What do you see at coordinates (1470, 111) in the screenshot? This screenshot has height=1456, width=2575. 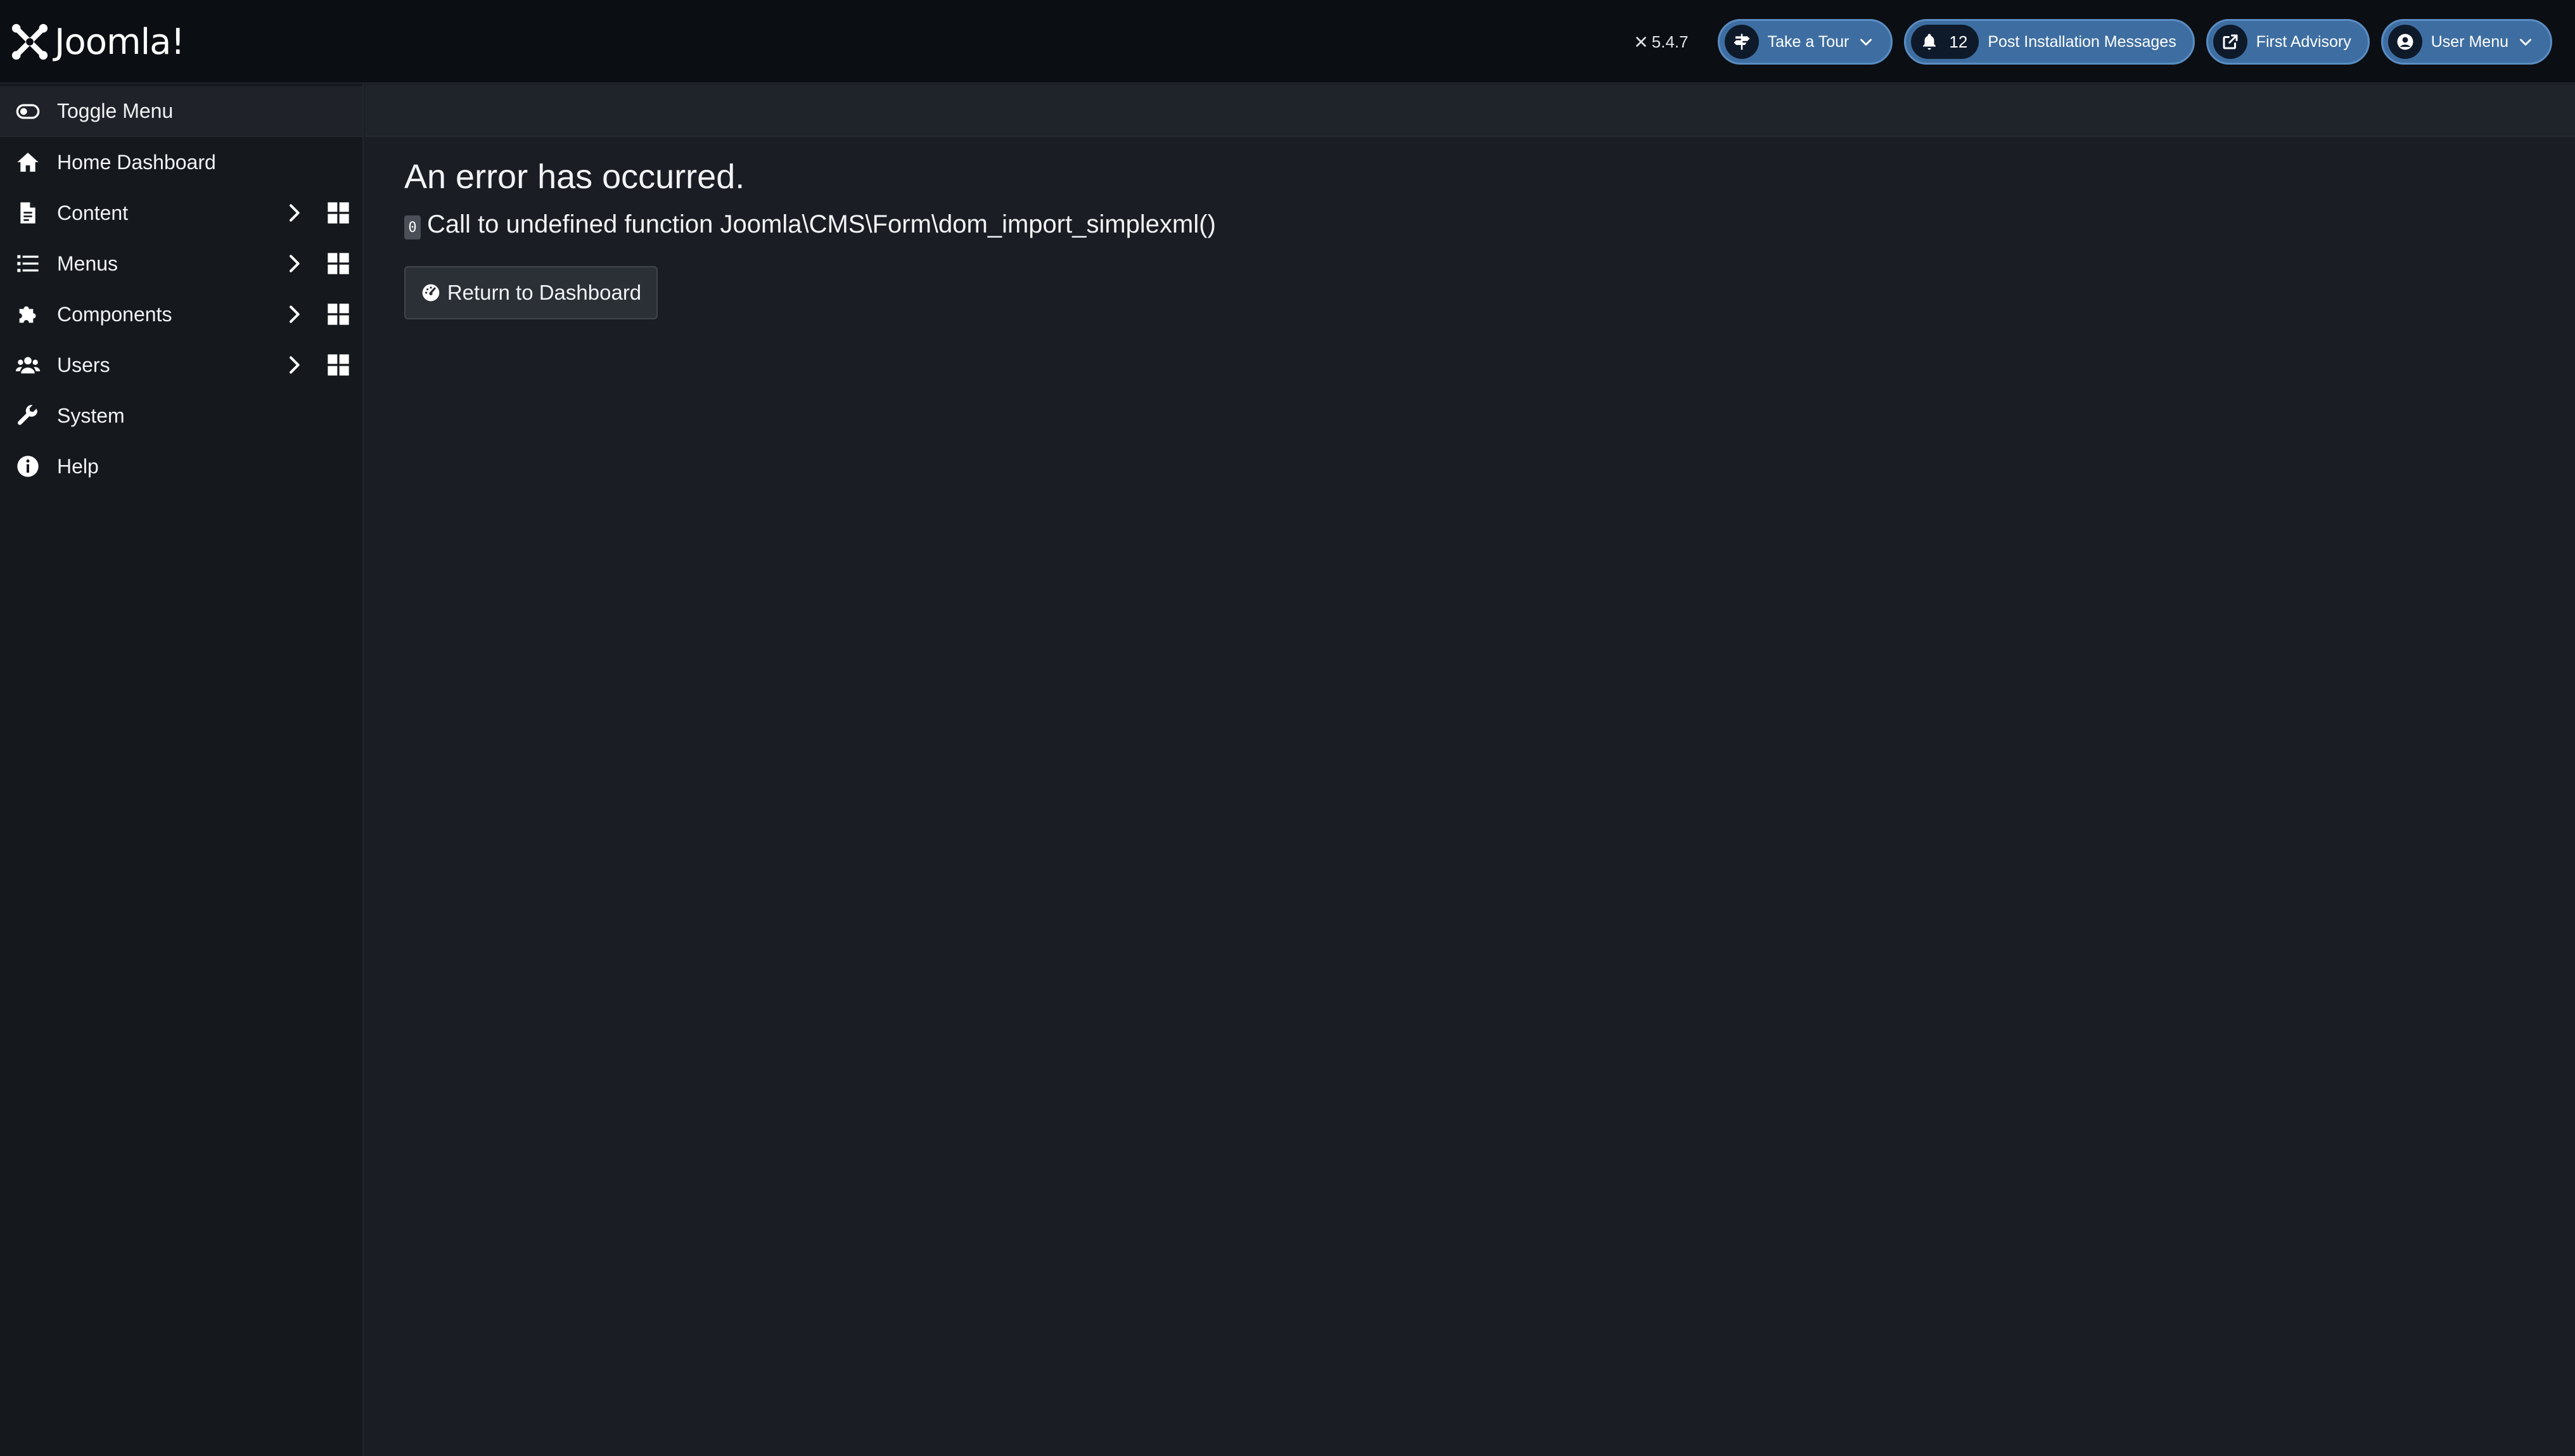 I see `toolbar-area` at bounding box center [1470, 111].